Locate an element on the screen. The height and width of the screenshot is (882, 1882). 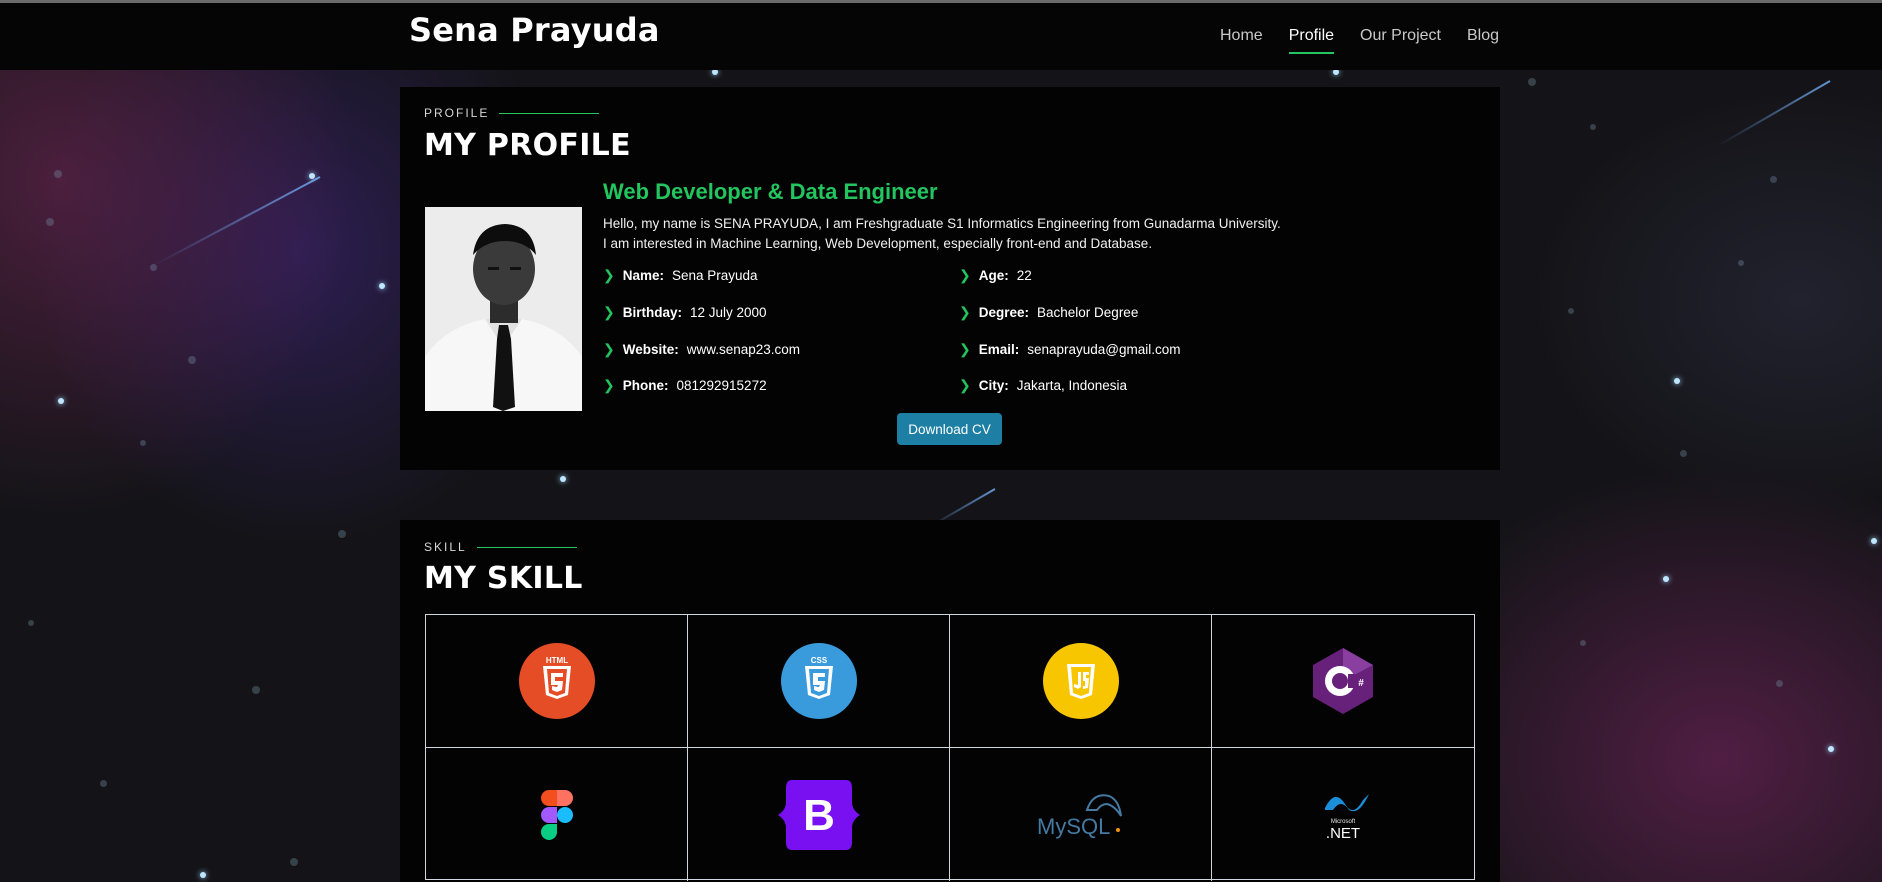
bootstrap-logo-text: B is located at coordinates (819, 815).